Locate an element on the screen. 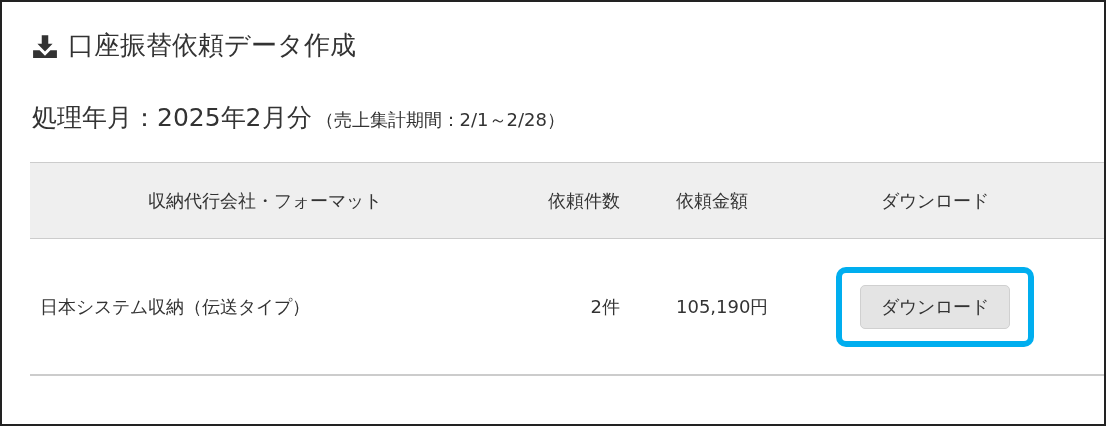  column-header: 収納代行会社・フォーマット is located at coordinates (265, 200).